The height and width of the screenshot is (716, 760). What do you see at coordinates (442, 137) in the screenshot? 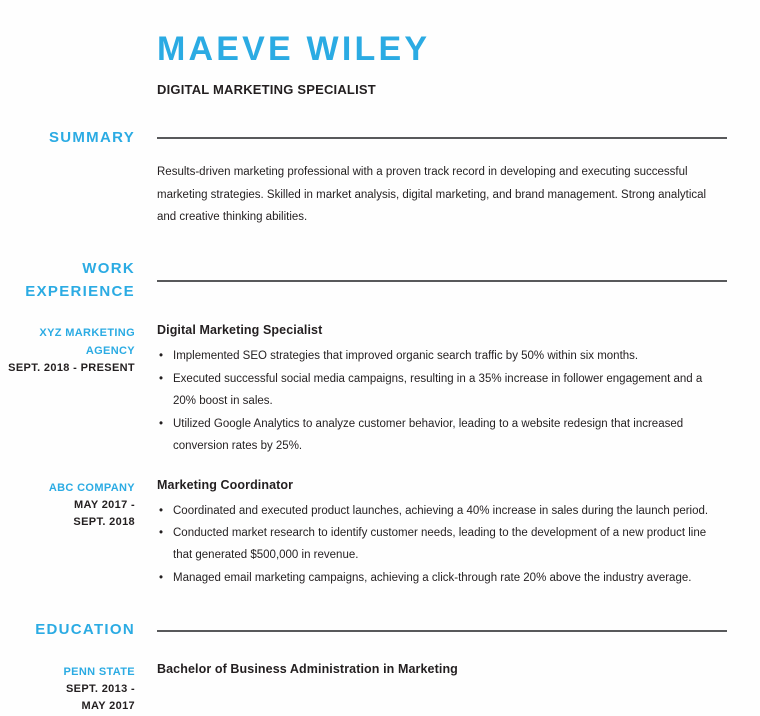
I see `section-divider-summary` at bounding box center [442, 137].